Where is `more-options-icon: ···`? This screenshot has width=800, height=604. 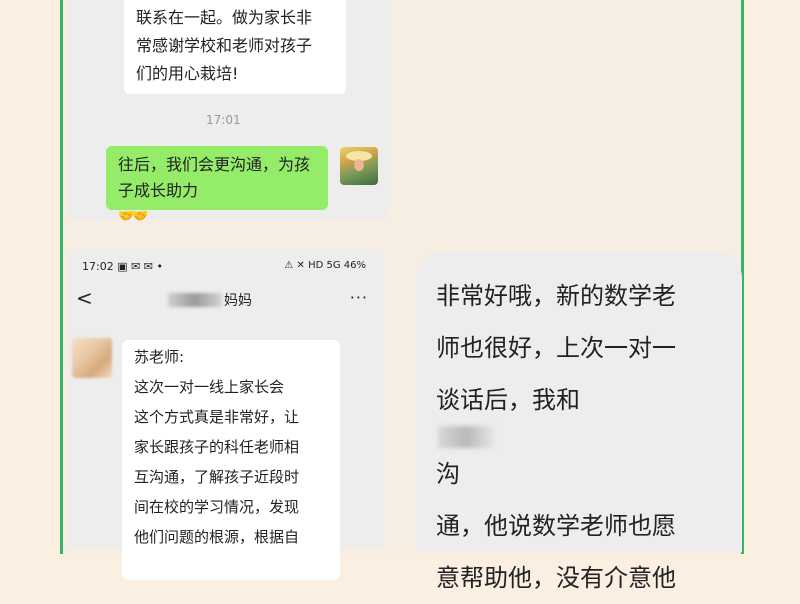 more-options-icon: ··· is located at coordinates (359, 297).